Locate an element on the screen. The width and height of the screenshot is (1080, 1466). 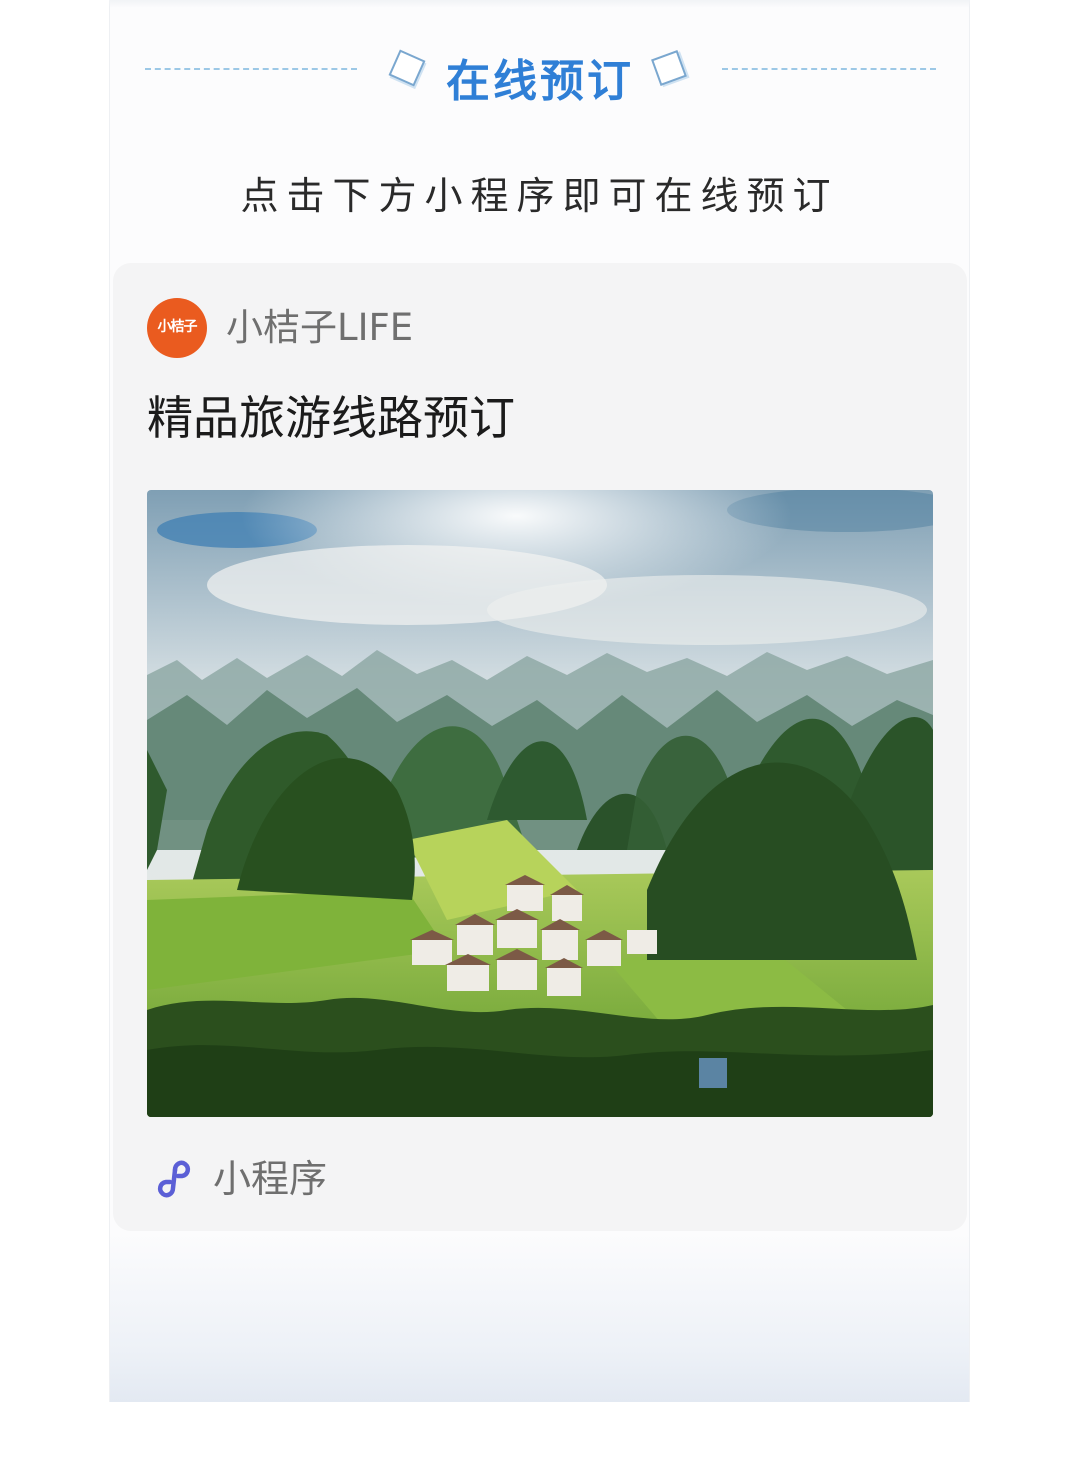
app-avatar: 小桔子 is located at coordinates (177, 328).